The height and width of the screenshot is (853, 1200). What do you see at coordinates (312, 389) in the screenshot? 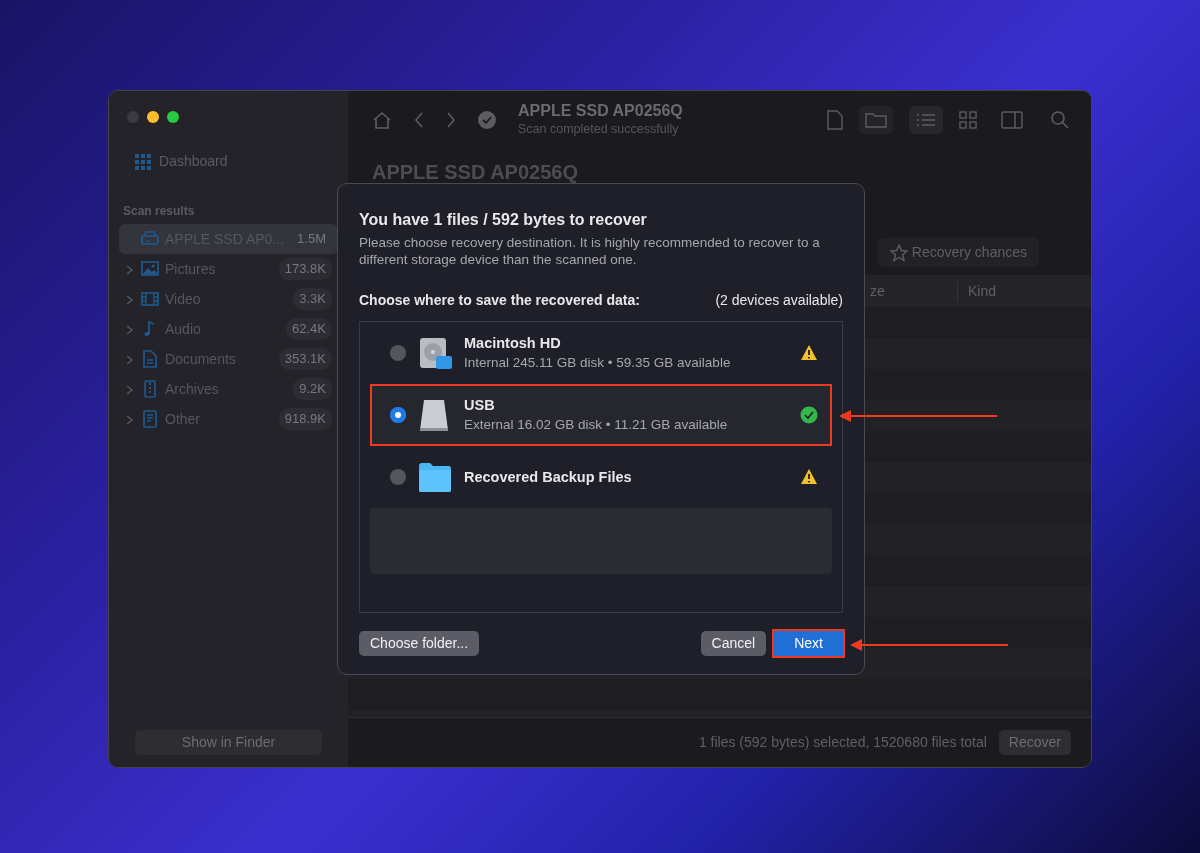
I see `item-count: 9.2K` at bounding box center [312, 389].